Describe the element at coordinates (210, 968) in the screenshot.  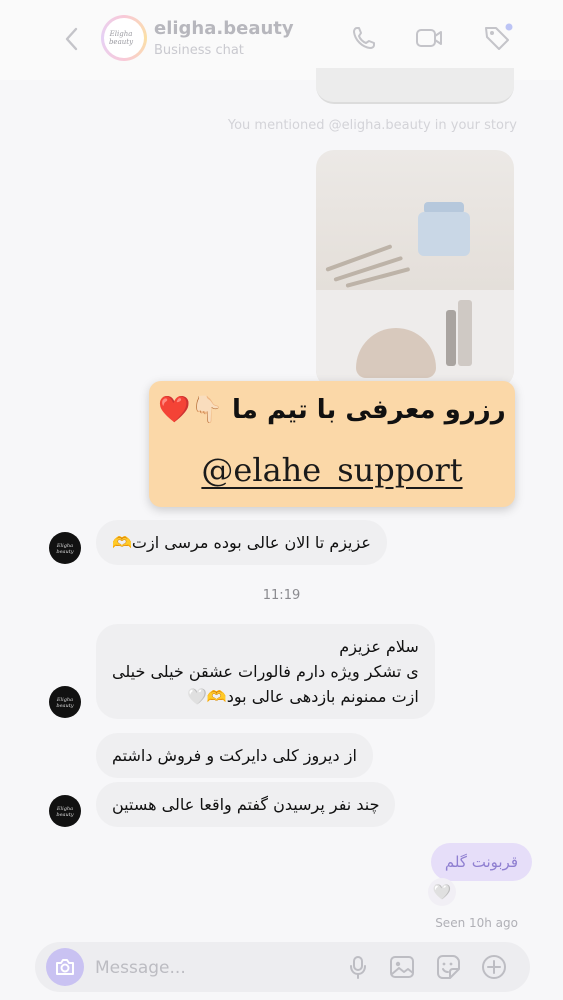
I see `message-input` at that location.